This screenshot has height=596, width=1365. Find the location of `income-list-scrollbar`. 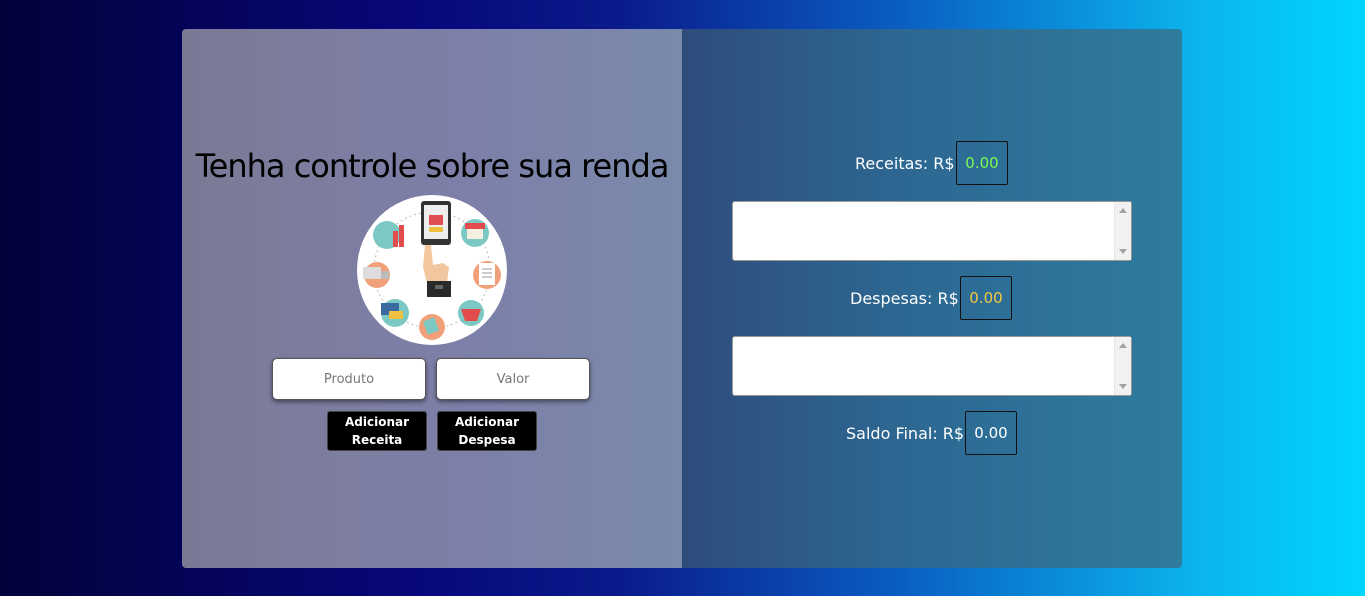

income-list-scrollbar is located at coordinates (1122, 231).